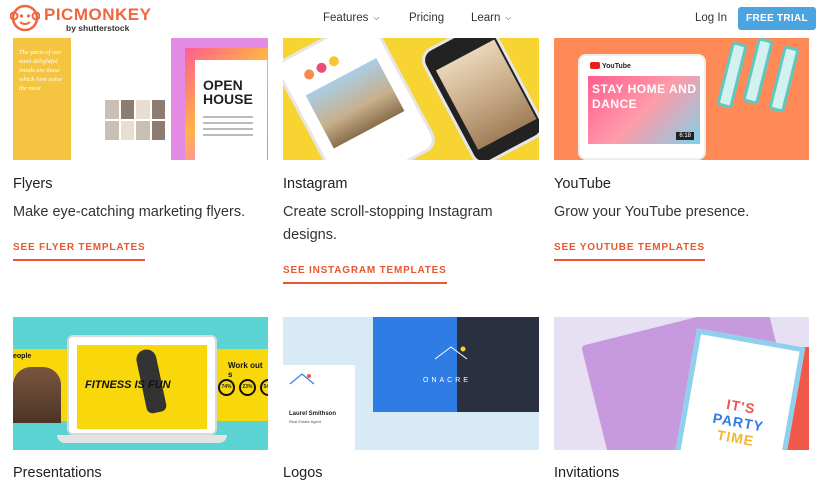 This screenshot has height=495, width=826. What do you see at coordinates (33, 184) in the screenshot?
I see `card-title-flyers: Flyers` at bounding box center [33, 184].